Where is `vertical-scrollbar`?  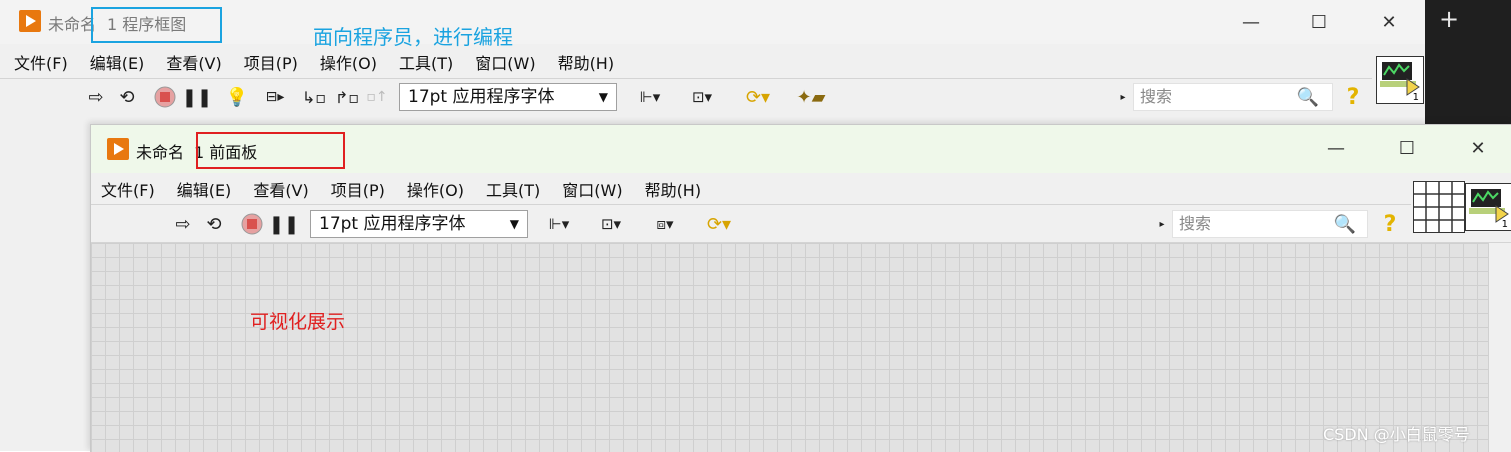 vertical-scrollbar is located at coordinates (1499, 347).